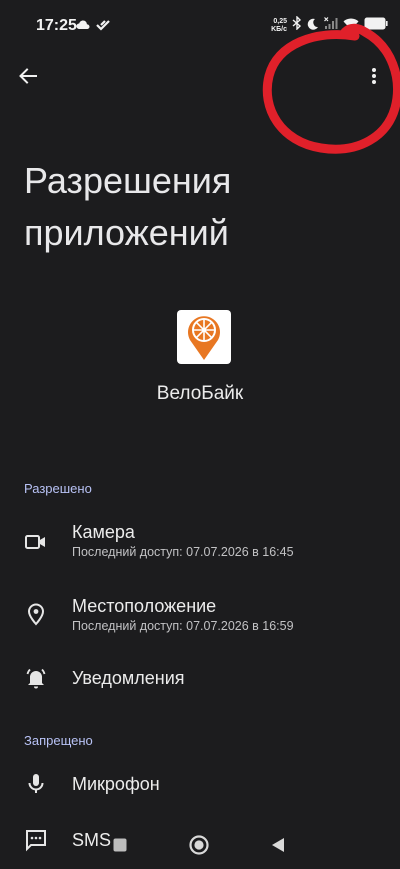  I want to click on permission-last-access: Последний доступ: 07.07.2026 в 16:59, so click(183, 626).